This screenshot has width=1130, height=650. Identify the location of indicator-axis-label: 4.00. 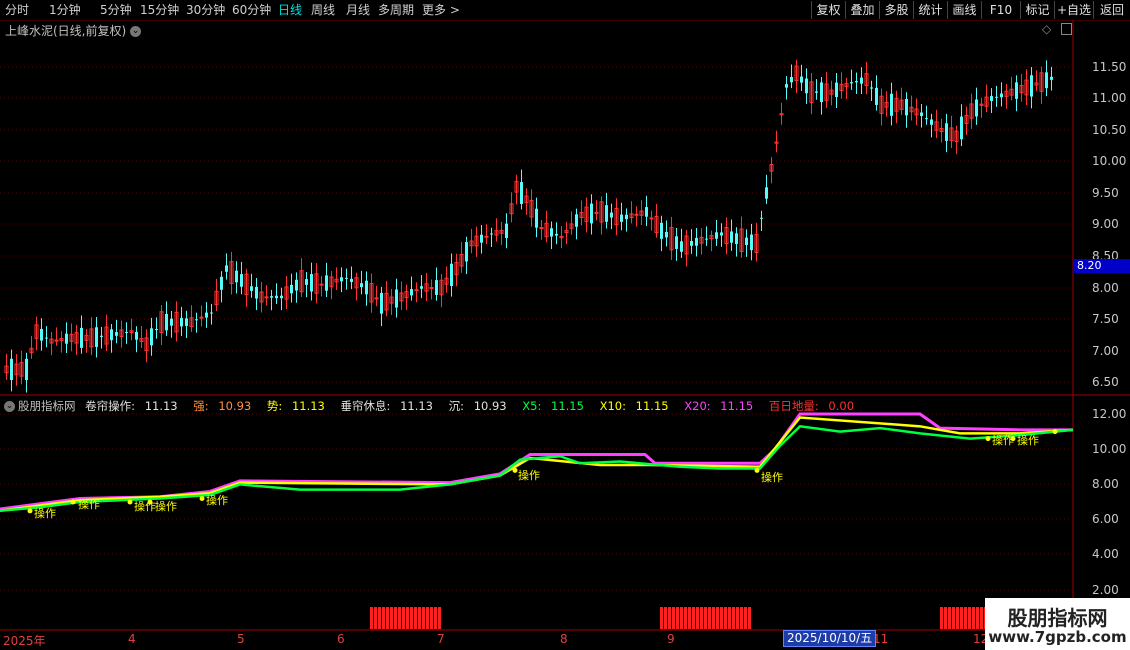
(1105, 554).